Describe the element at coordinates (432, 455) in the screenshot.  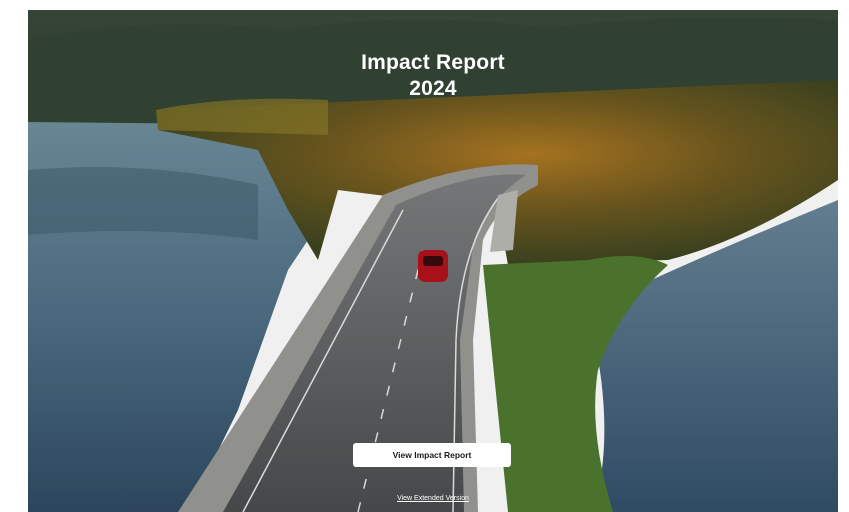
I see `view-impact-report-button: View Impact Report` at that location.